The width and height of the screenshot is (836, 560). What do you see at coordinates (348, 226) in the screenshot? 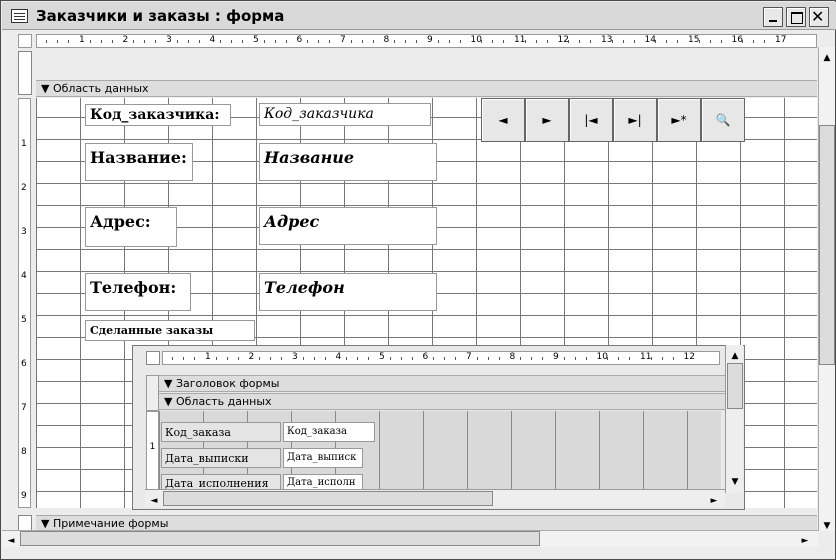
I see `textbox-address: Адрес` at bounding box center [348, 226].